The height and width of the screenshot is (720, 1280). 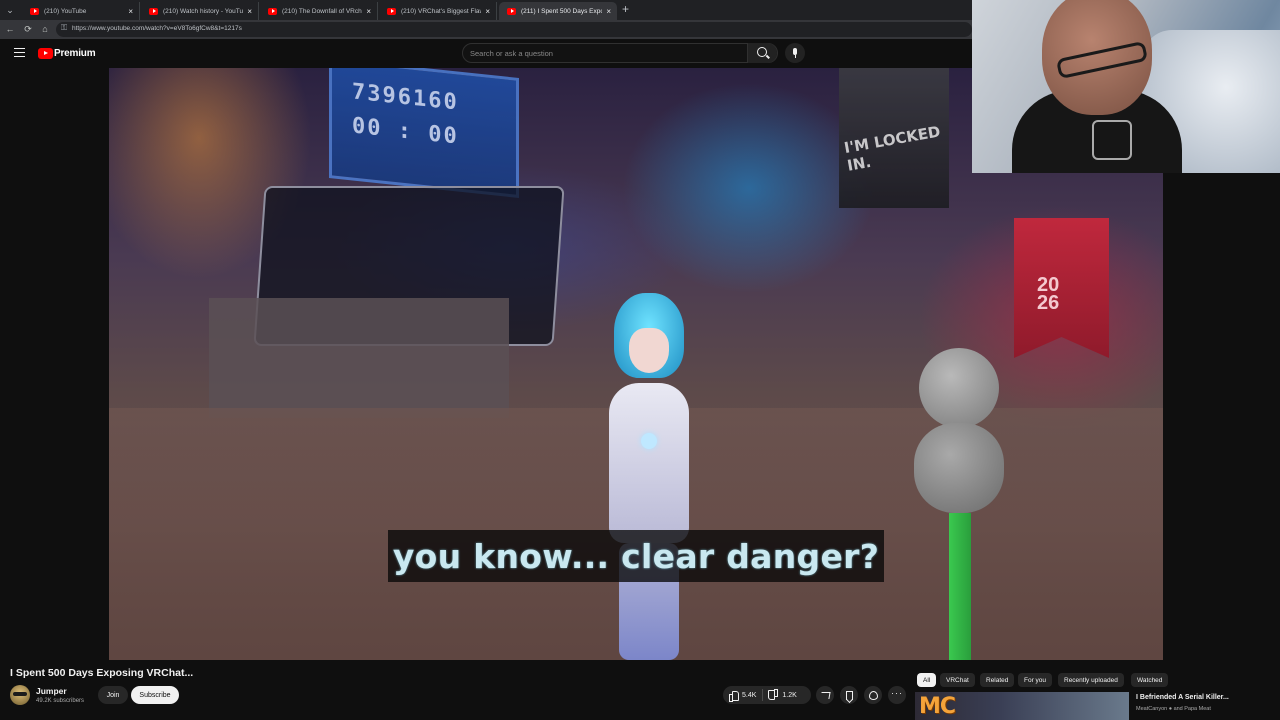 I want to click on channel-name: Jumper, so click(x=51, y=691).